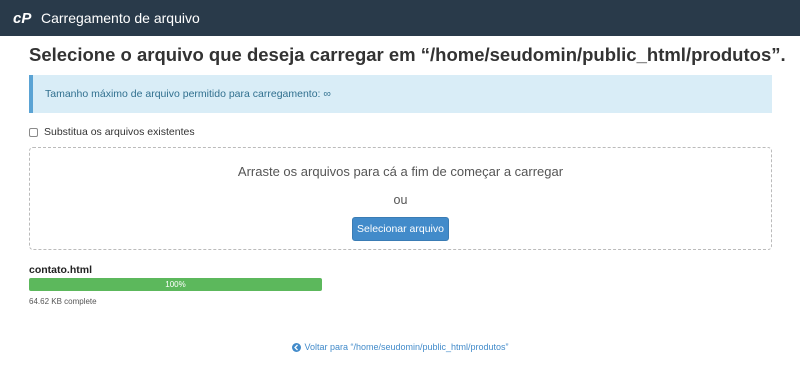 The height and width of the screenshot is (377, 800). Describe the element at coordinates (400, 229) in the screenshot. I see `select-file-button: Selecionar arquivo` at that location.